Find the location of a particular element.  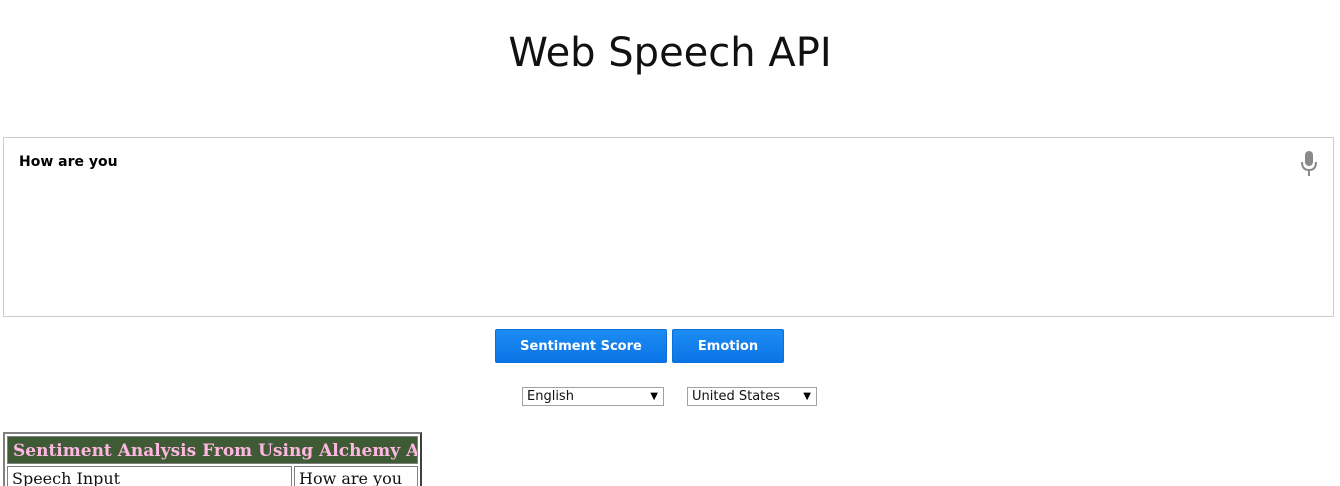

dialect-select: United States ▼ is located at coordinates (752, 396).